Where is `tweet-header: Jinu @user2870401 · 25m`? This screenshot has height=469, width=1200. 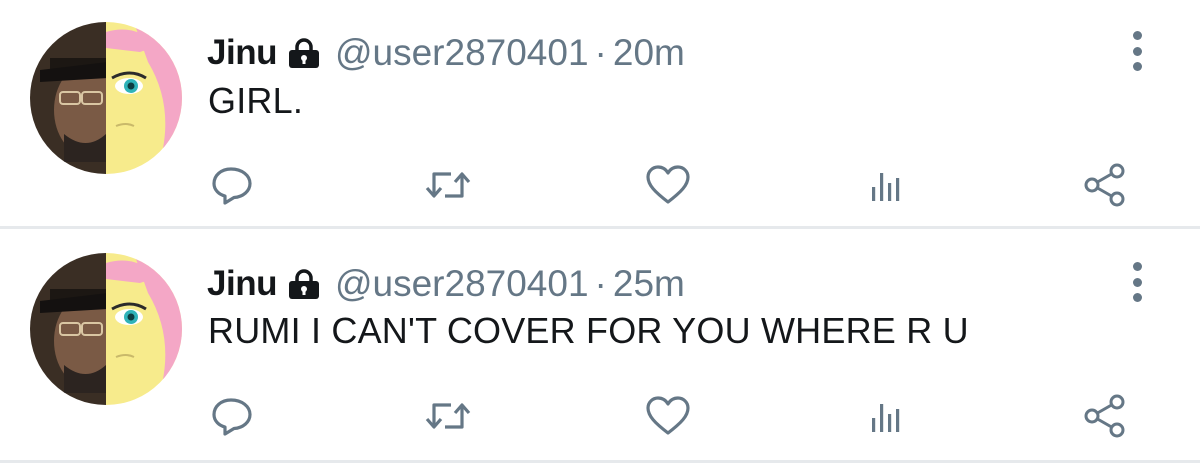
tweet-header: Jinu @user2870401 · 25m is located at coordinates (446, 284).